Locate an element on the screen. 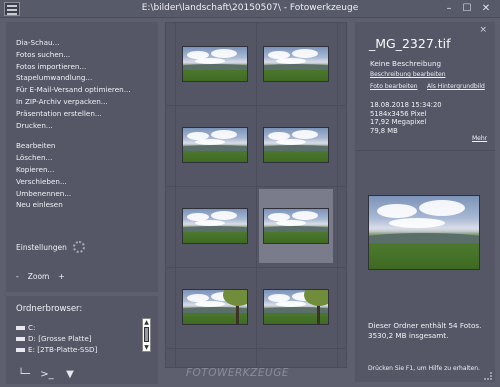  maximize-icon: ☐ is located at coordinates (467, 9).